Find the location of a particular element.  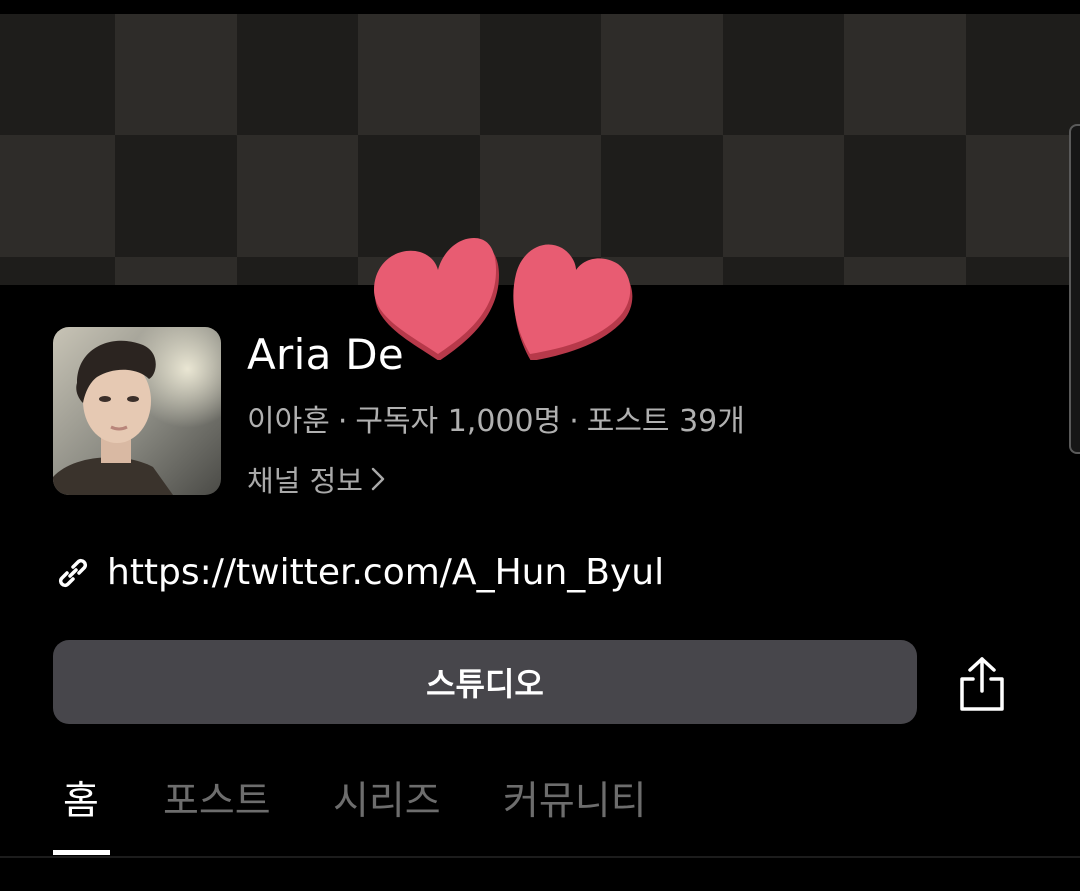

link-icon is located at coordinates (73, 572).